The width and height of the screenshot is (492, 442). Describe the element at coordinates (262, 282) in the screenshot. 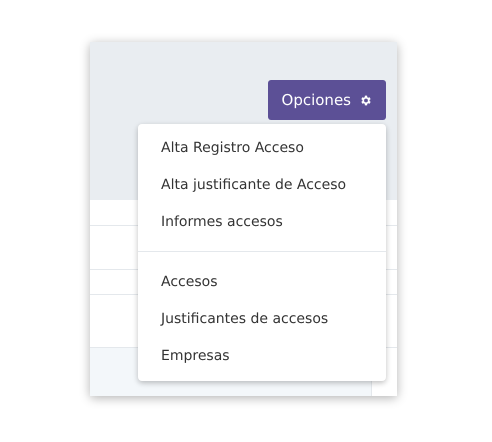

I see `menu-item: Accesos` at that location.